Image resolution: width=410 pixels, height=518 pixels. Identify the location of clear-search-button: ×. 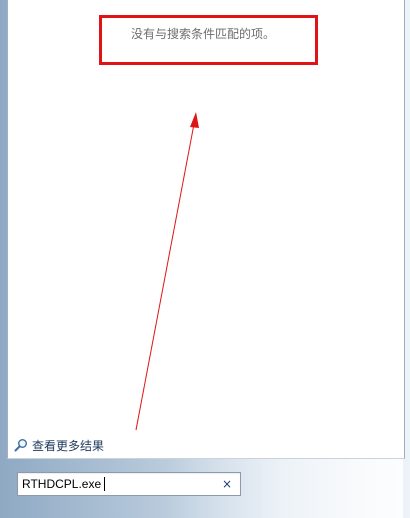
(227, 484).